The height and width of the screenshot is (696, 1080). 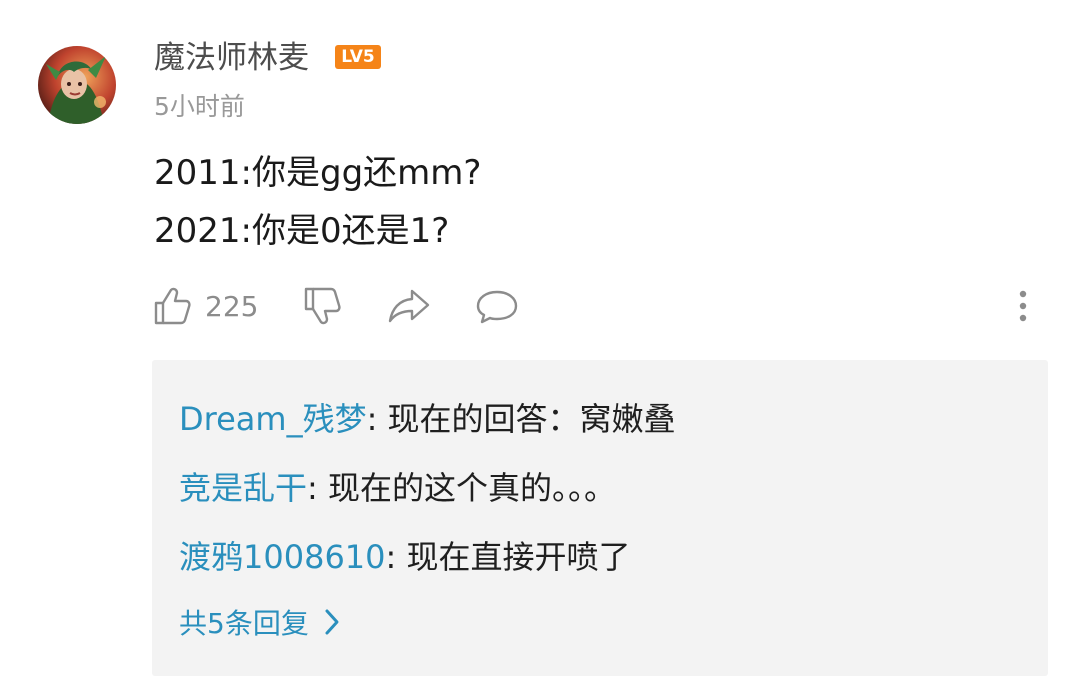 I want to click on share-icon, so click(x=409, y=306).